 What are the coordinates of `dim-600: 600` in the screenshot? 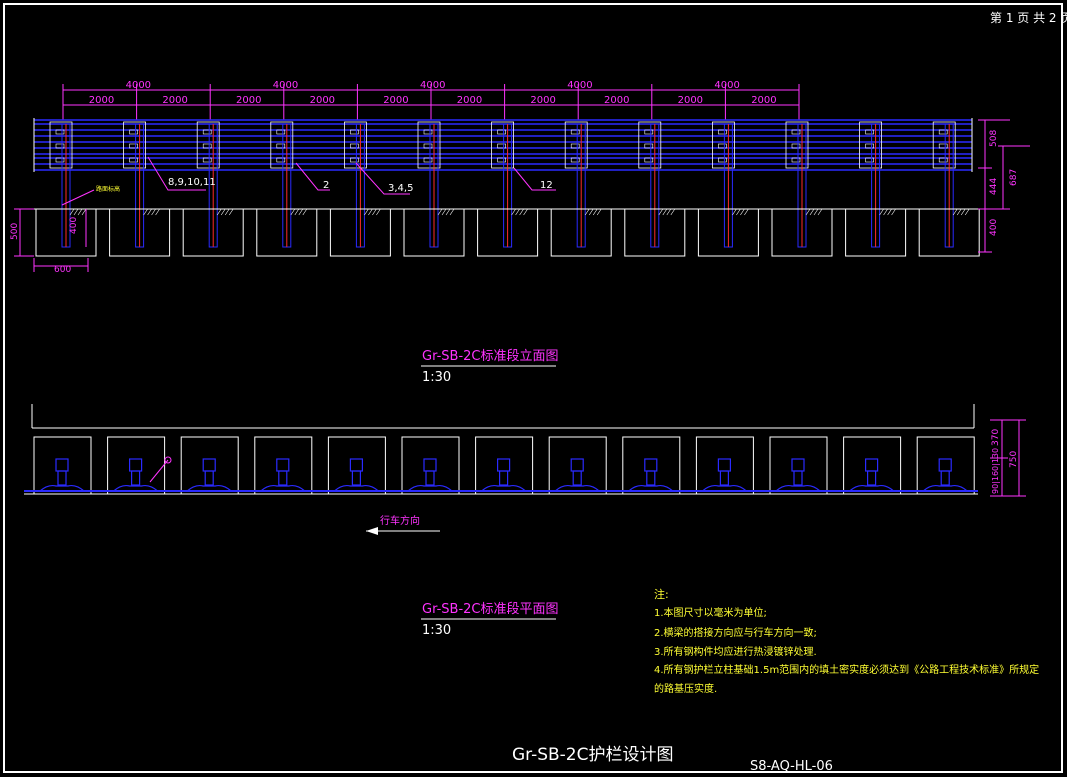 It's located at (62, 270).